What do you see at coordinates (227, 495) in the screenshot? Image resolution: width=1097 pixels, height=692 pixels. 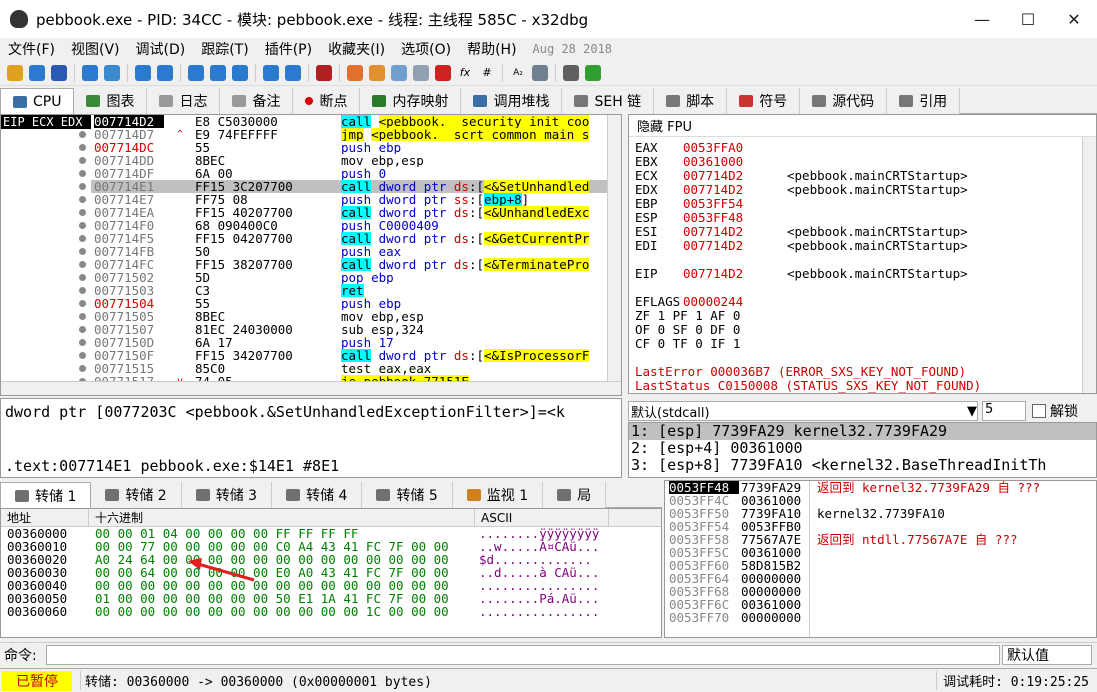 I see `tab-dump-3: 转储 3` at bounding box center [227, 495].